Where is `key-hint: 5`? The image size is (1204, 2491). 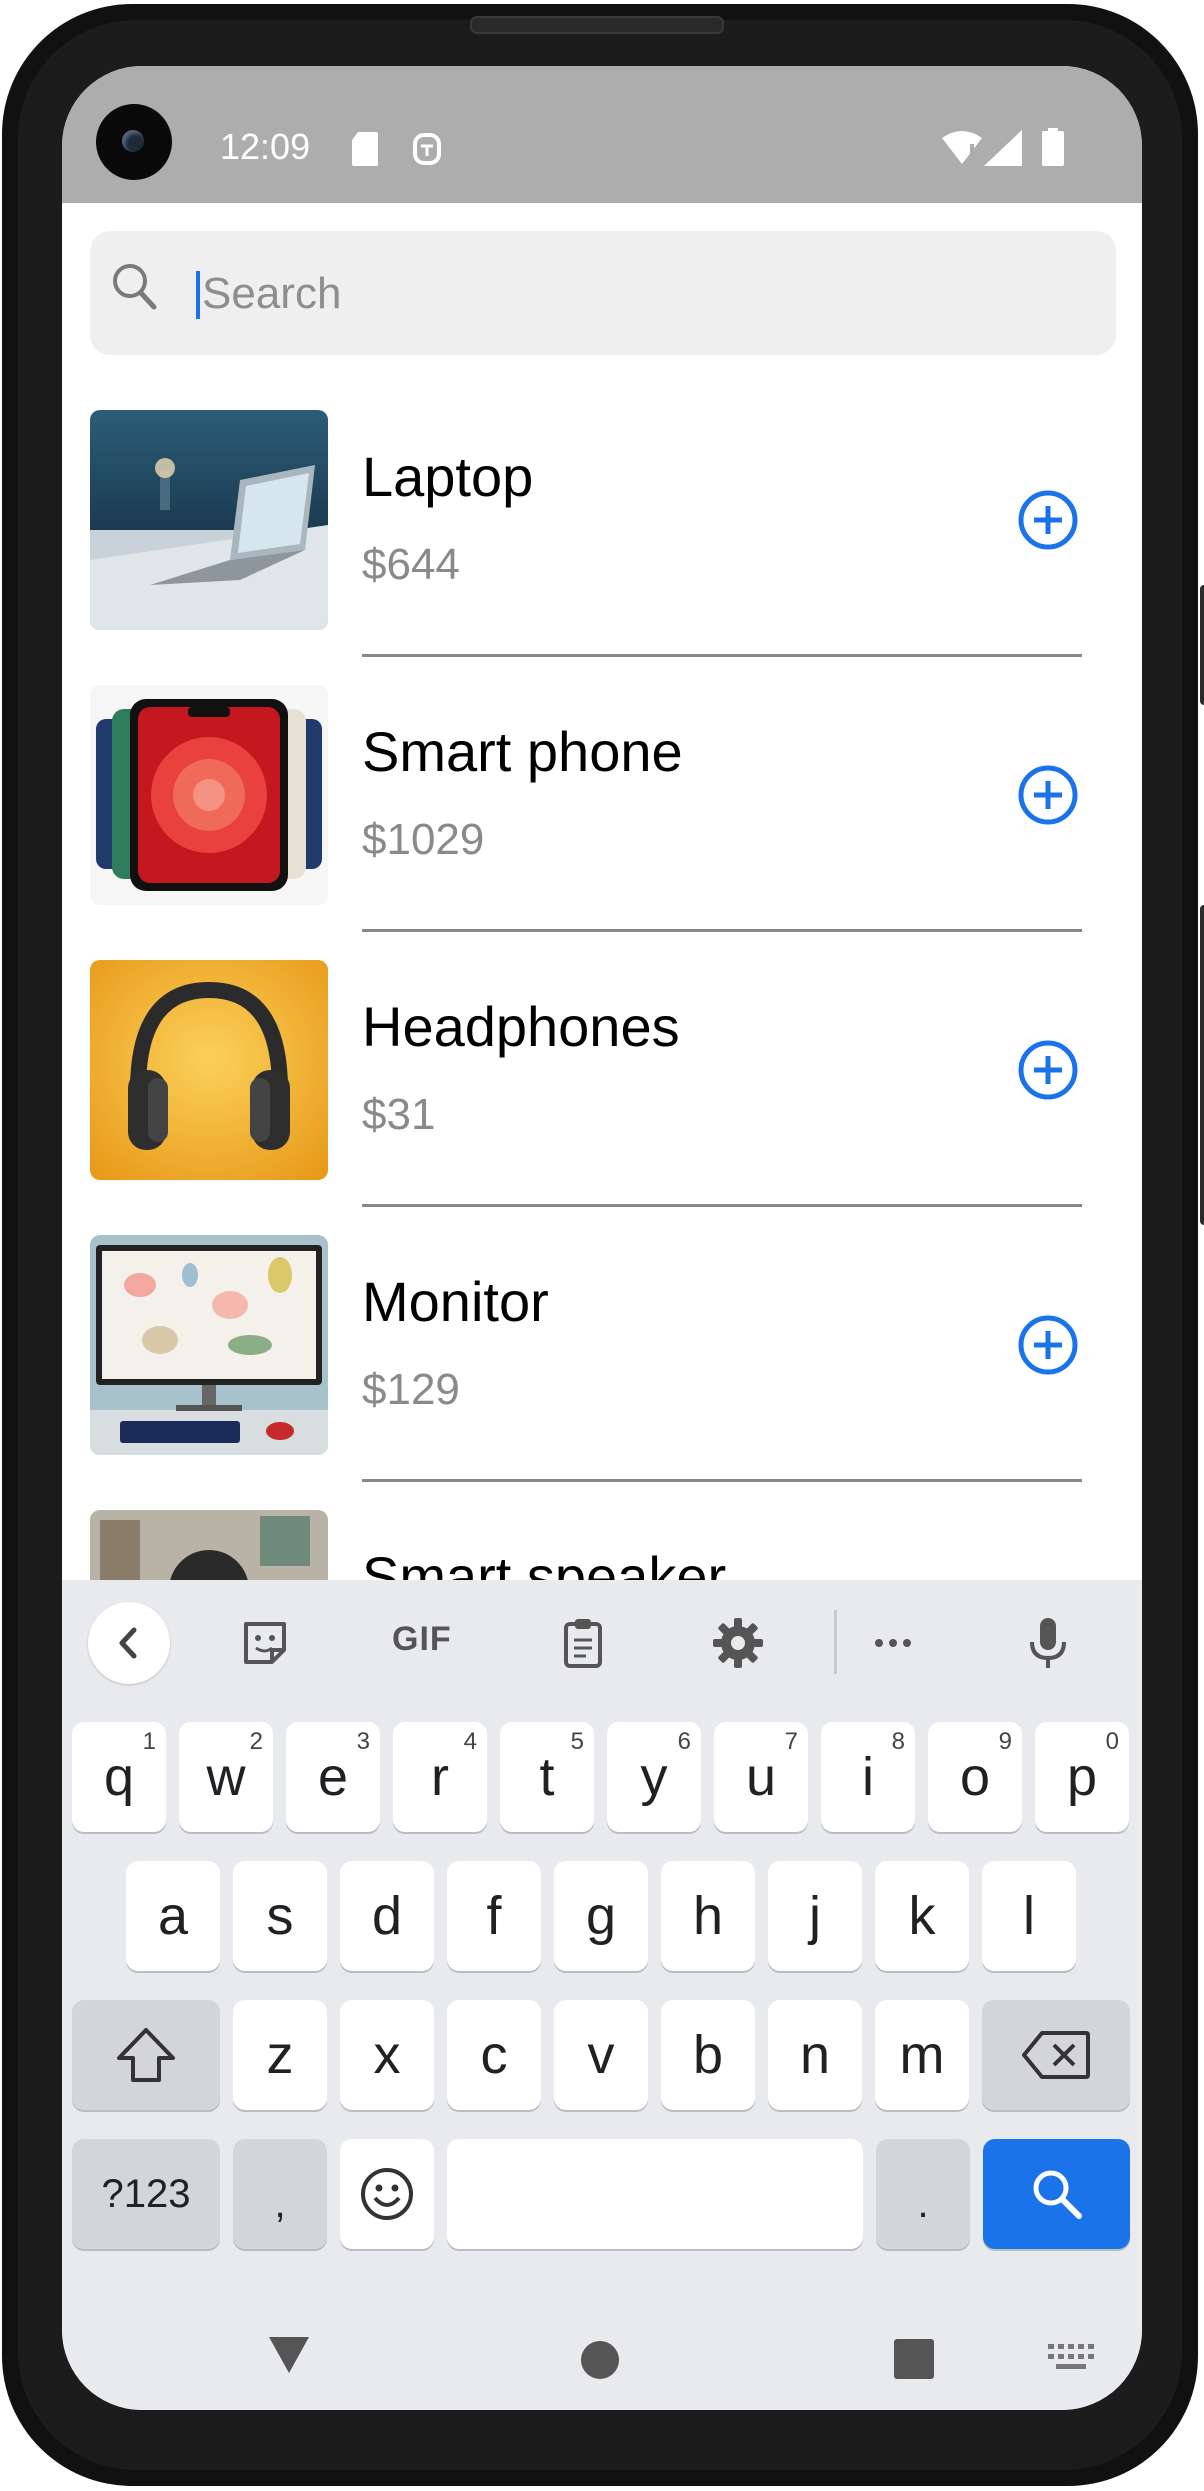 key-hint: 5 is located at coordinates (577, 1741).